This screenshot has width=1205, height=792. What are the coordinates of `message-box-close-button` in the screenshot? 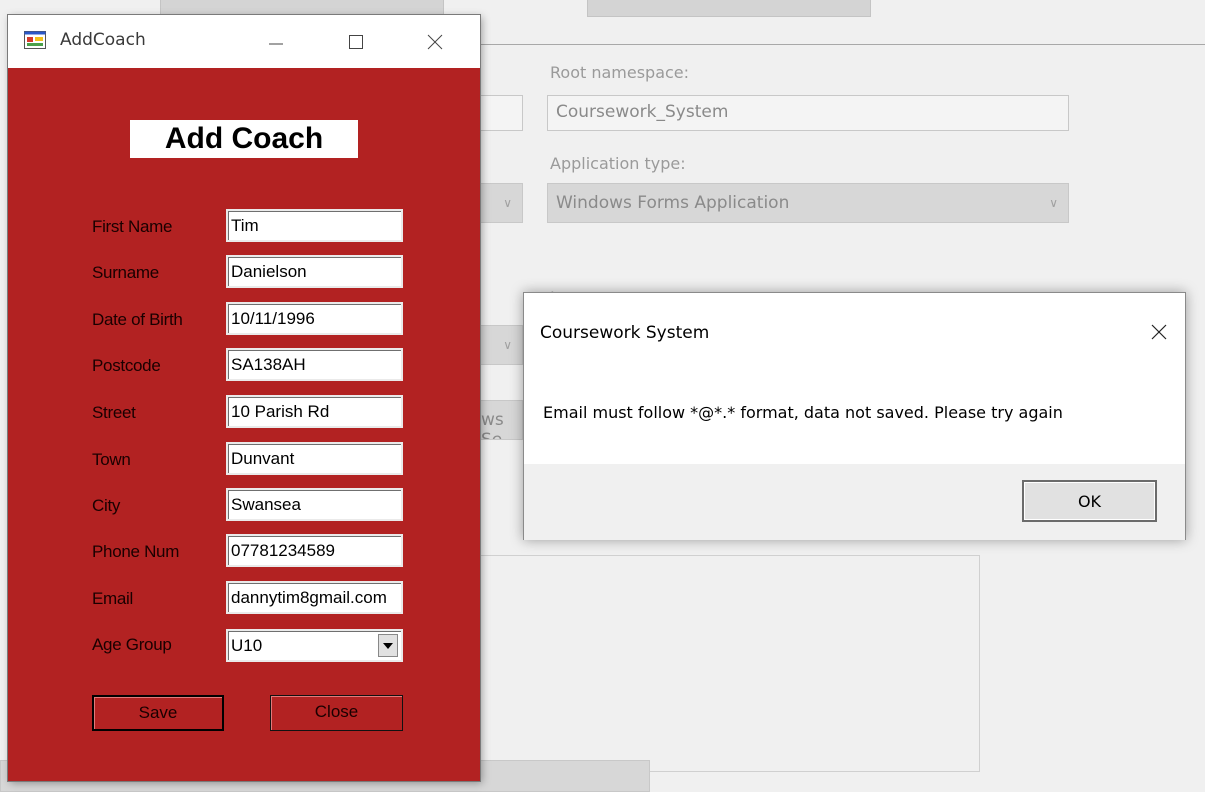 It's located at (1159, 332).